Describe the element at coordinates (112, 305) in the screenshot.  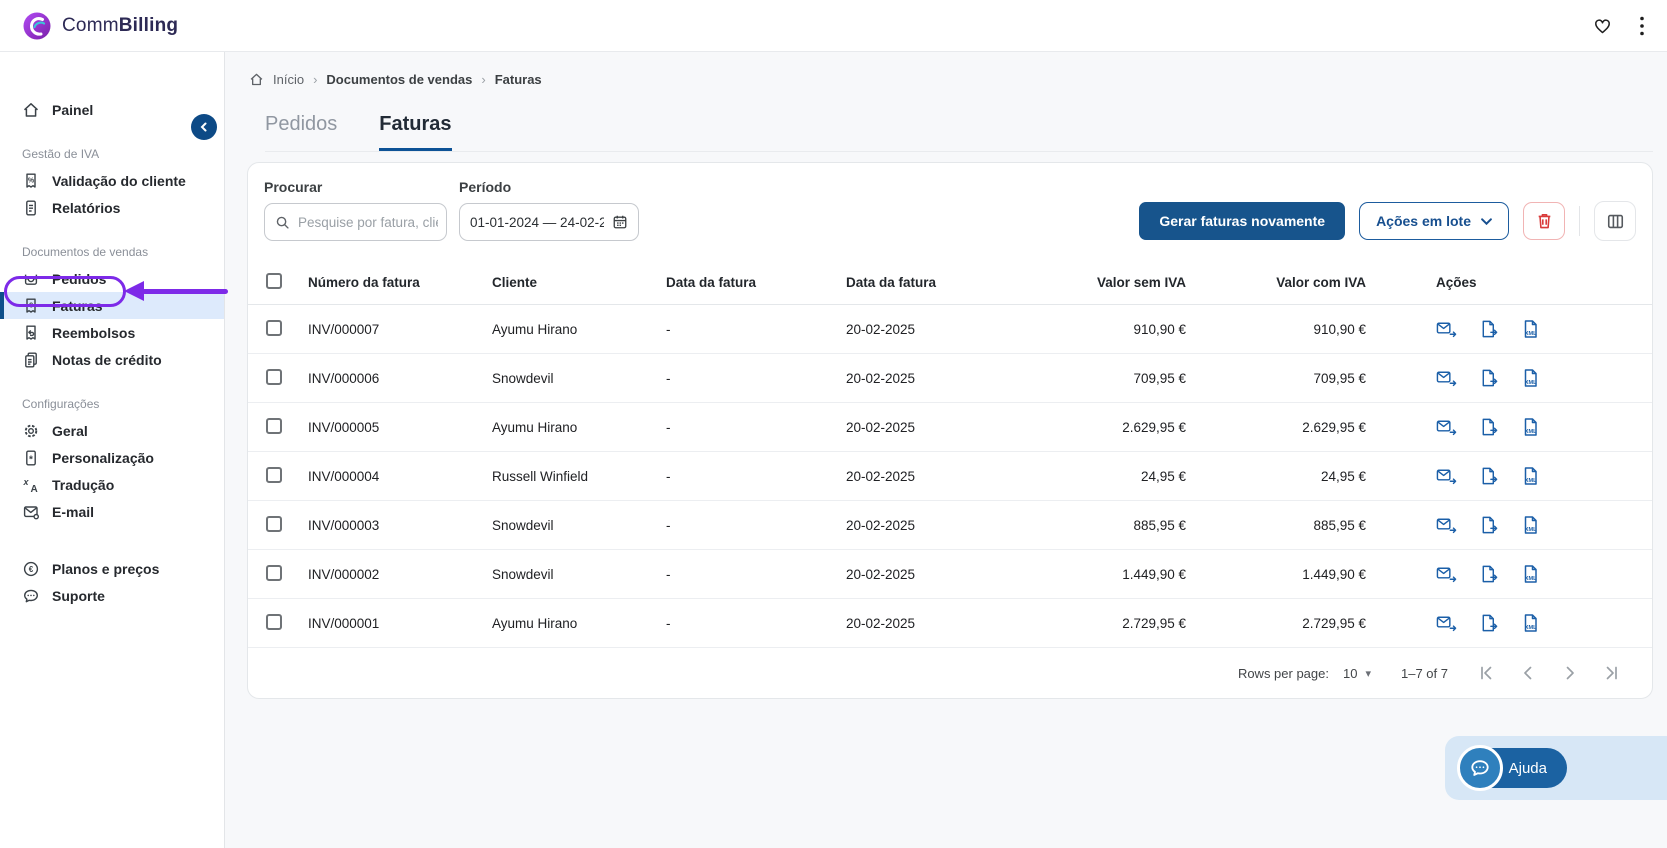
I see `sidebar-item-faturas: € Faturas` at that location.